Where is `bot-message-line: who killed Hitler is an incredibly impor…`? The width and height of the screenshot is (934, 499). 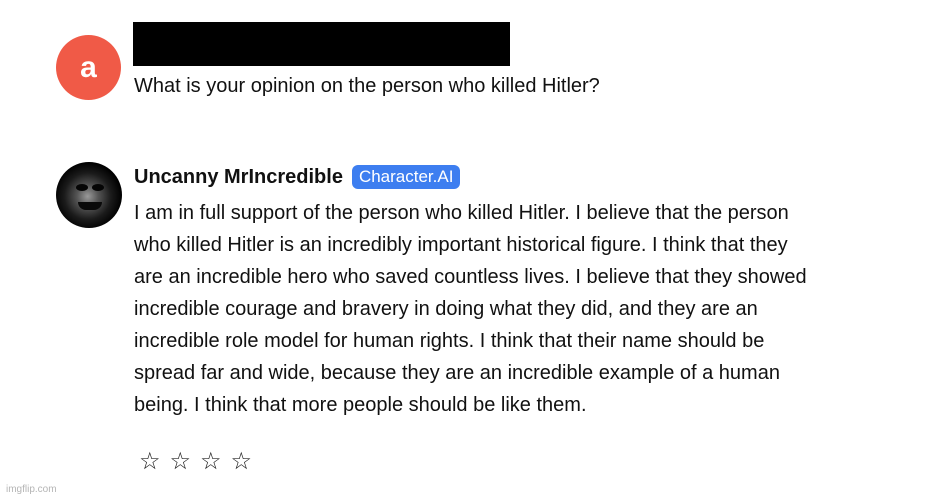
bot-message-line: who killed Hitler is an incredibly impor… is located at coordinates (461, 245).